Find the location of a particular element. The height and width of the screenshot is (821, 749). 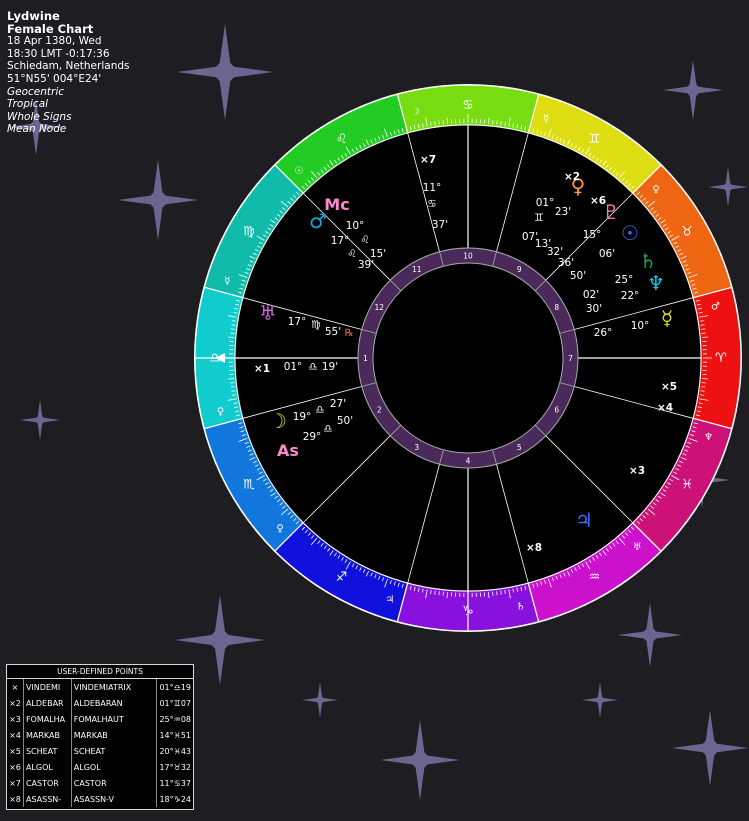

user-point-row: ×6 ALGOL ALGOL 17°♉32 is located at coordinates (100, 767).